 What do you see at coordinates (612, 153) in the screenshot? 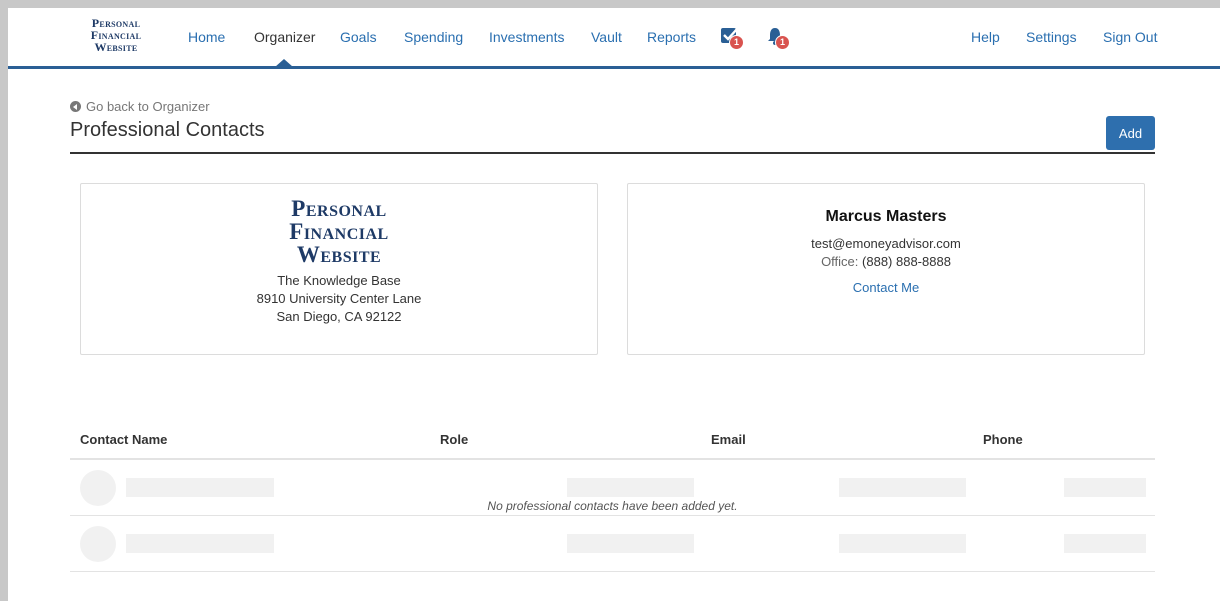
I see `title-divider` at bounding box center [612, 153].